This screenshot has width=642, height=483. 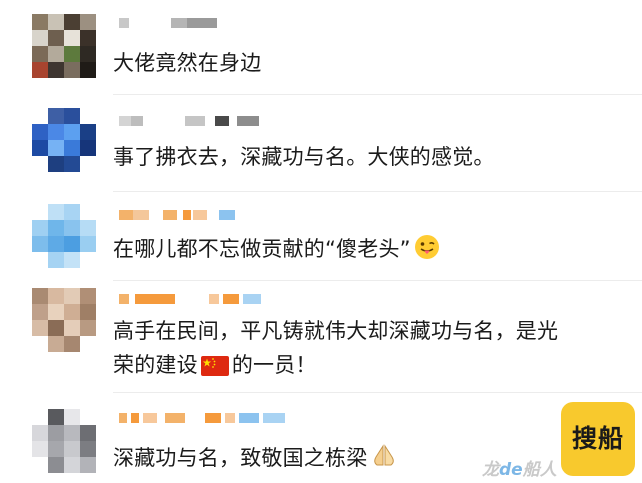 I want to click on comment-text: 在哪儿都不忘做贡献的“傻老头”, so click(x=278, y=251).